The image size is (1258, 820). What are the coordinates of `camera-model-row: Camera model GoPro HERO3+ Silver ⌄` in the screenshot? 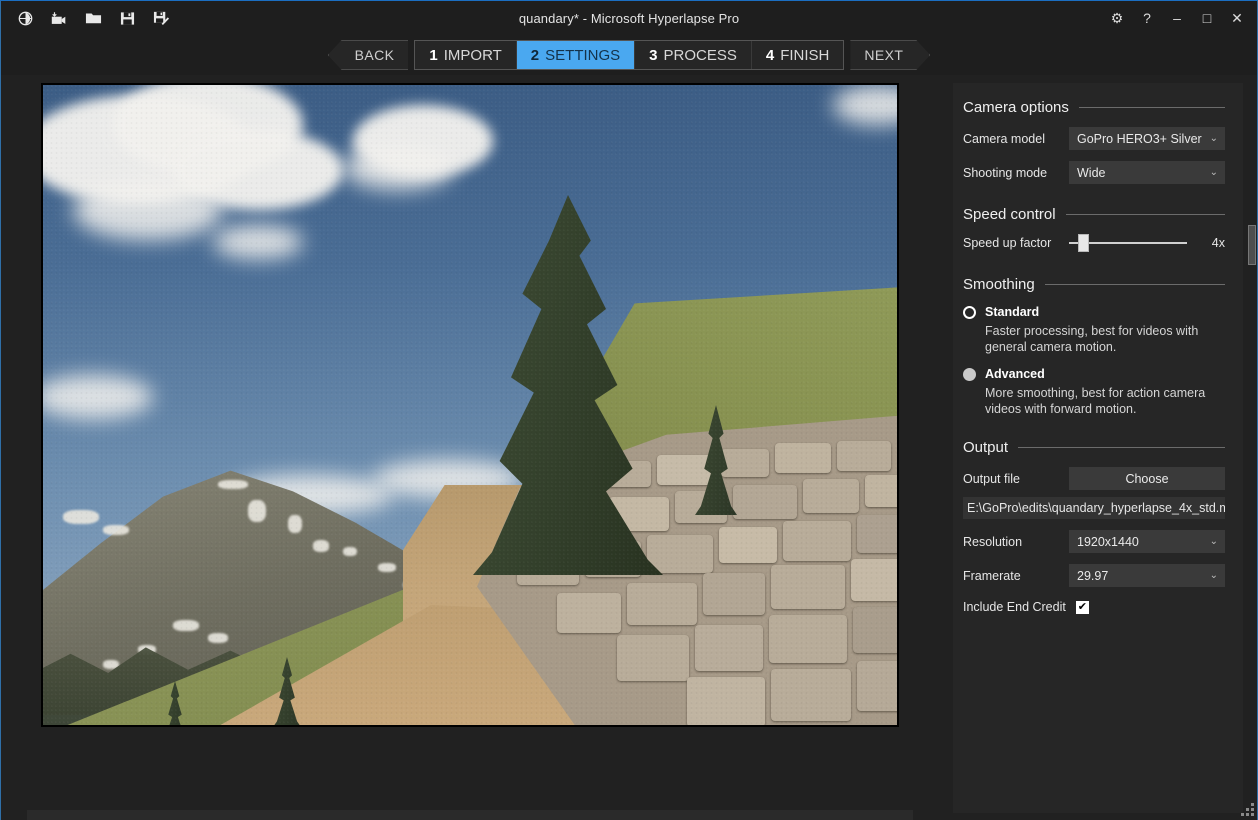 It's located at (1094, 138).